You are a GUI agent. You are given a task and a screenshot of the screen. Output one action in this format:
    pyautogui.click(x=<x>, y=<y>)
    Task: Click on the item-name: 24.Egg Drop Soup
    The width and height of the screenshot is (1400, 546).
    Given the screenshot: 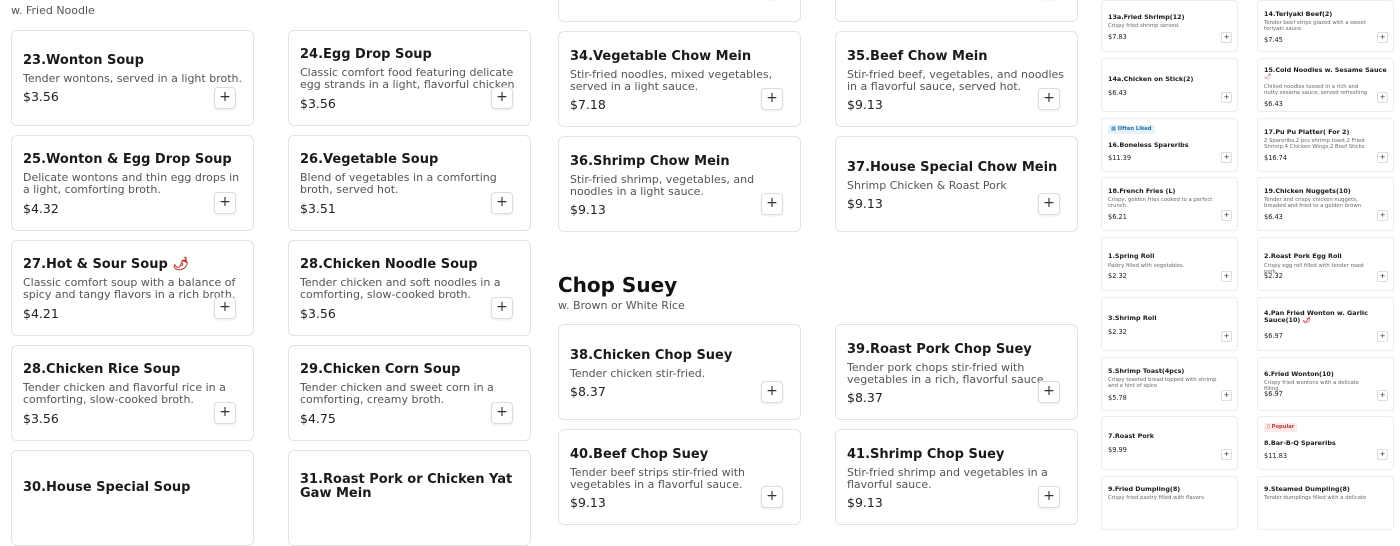 What is the action you would take?
    pyautogui.click(x=366, y=54)
    